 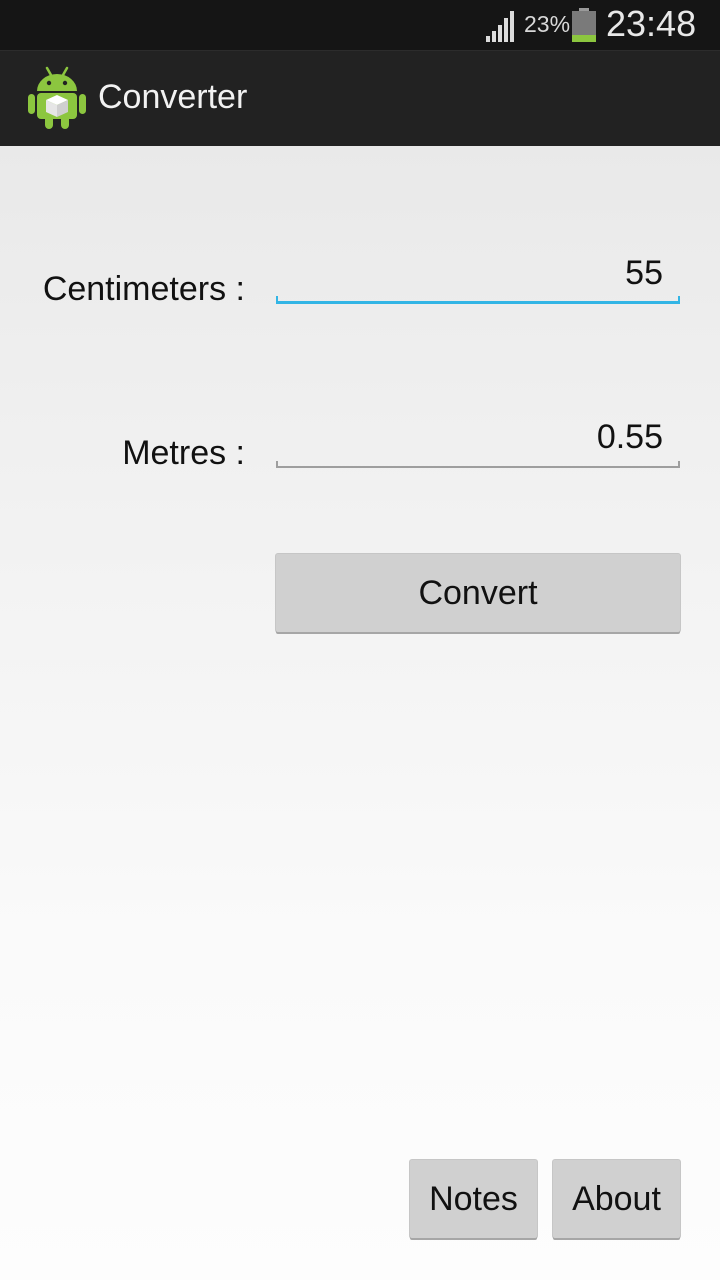 What do you see at coordinates (183, 453) in the screenshot?
I see `metres-label: Metres :` at bounding box center [183, 453].